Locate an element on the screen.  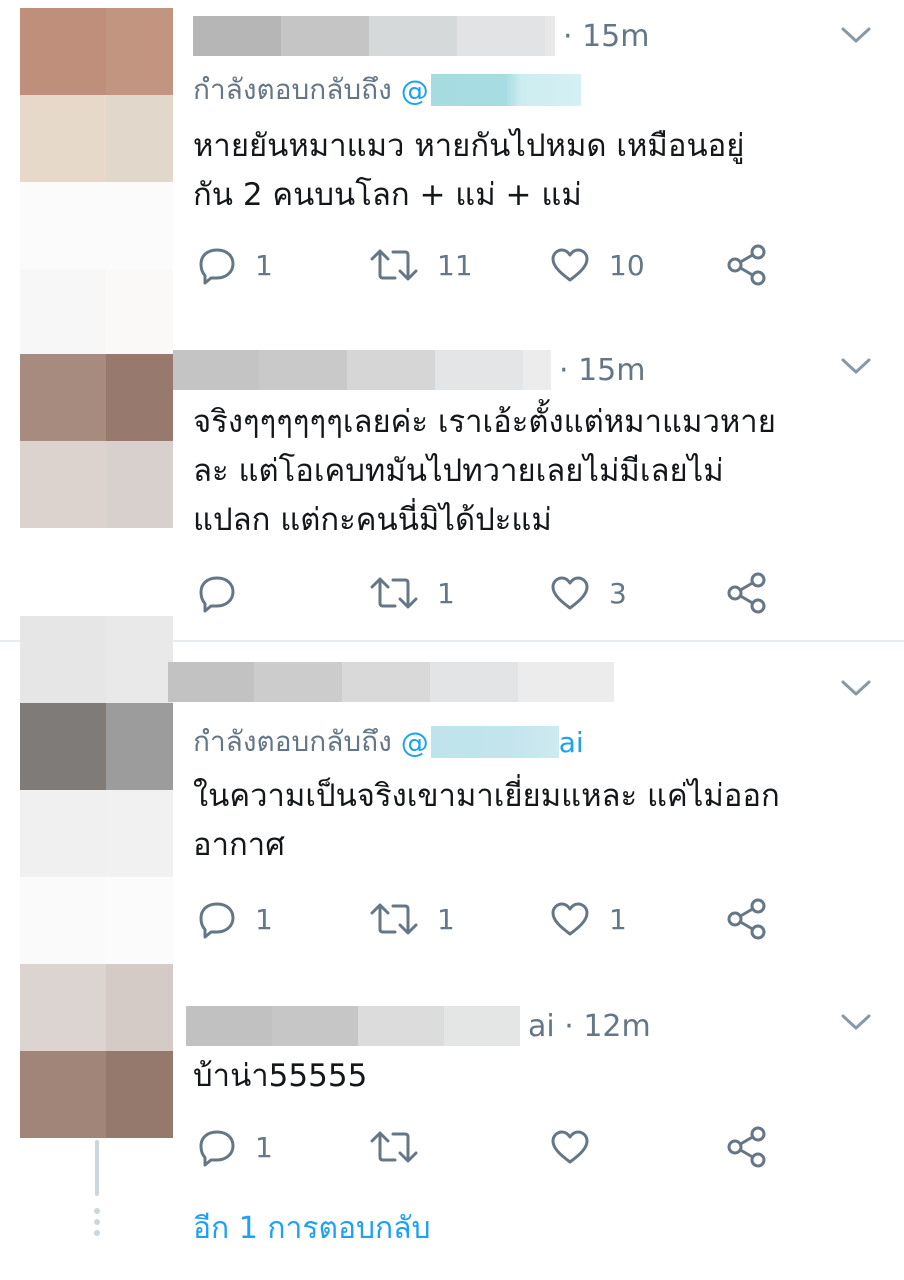
retweet-count: 11 is located at coordinates (455, 265).